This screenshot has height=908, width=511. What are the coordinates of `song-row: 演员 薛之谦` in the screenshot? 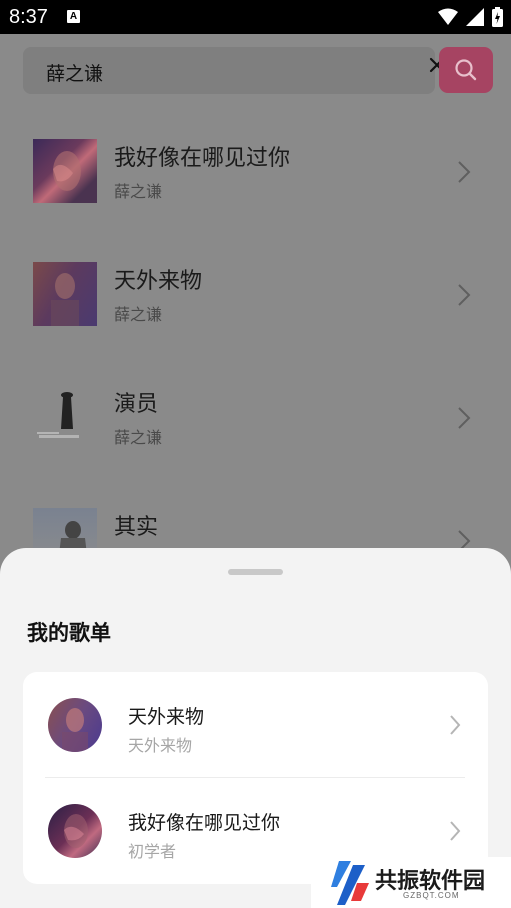 It's located at (255, 437).